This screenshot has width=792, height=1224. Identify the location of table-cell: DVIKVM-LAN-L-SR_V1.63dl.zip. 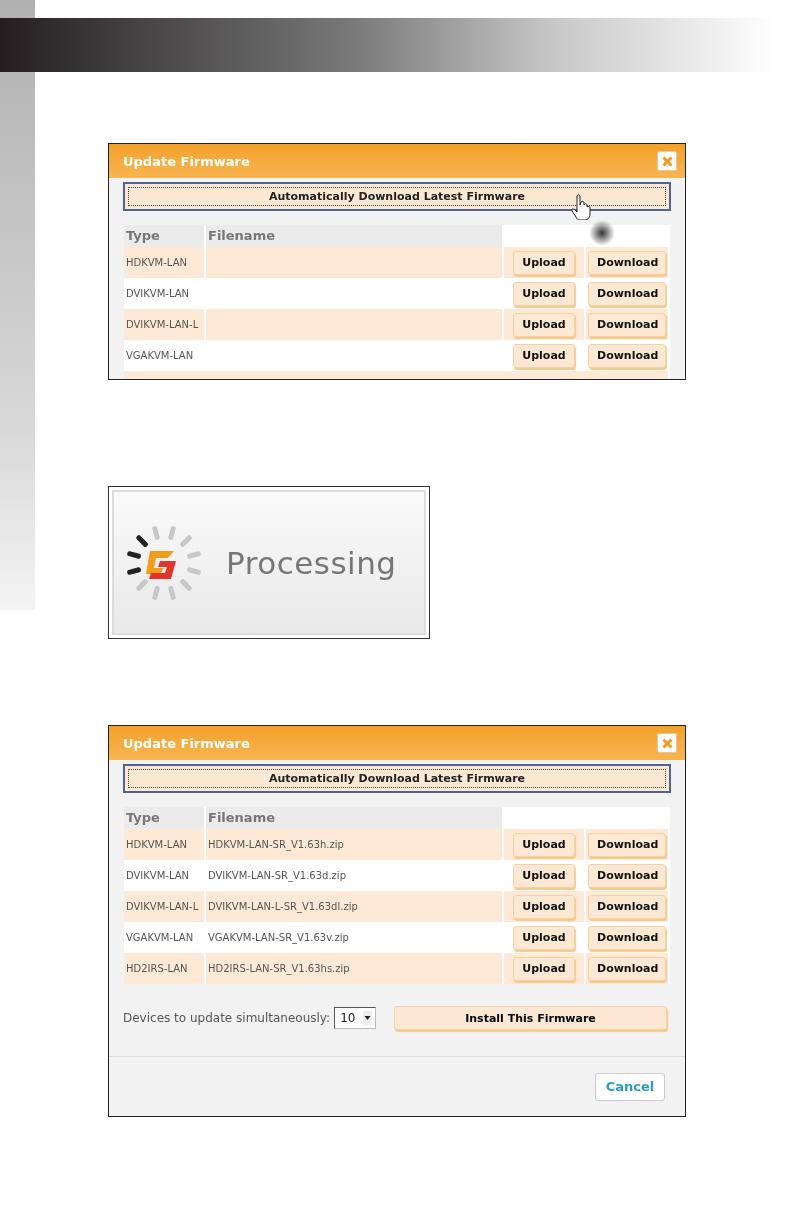
(354, 906).